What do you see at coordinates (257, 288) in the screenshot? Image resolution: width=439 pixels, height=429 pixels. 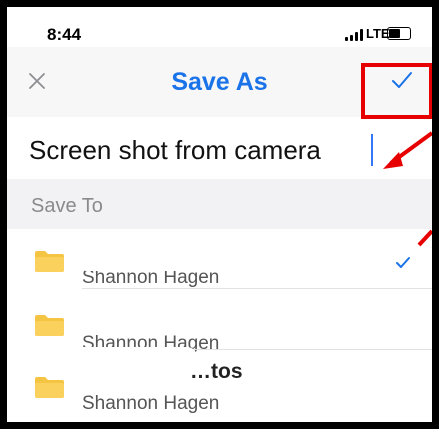 I see `divider` at bounding box center [257, 288].